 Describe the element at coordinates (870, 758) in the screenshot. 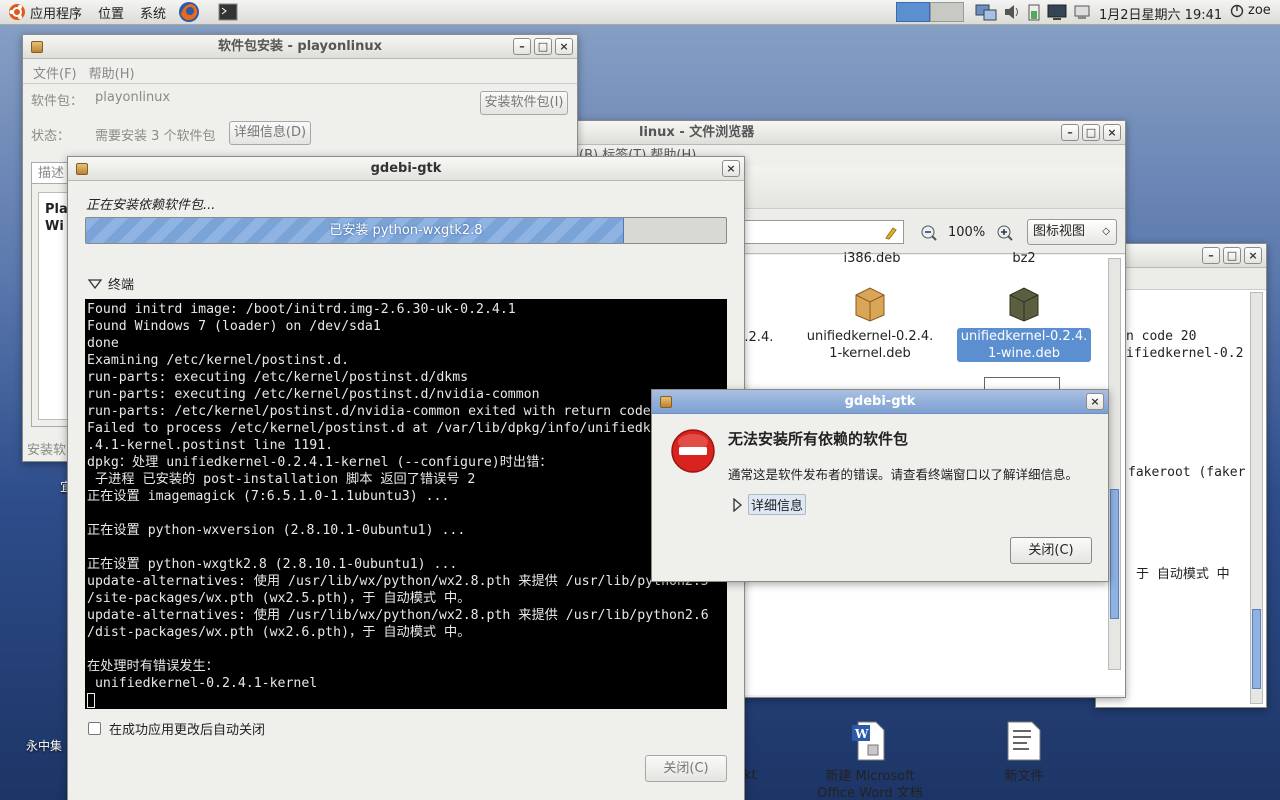

I see `file-item: W 新建 Microsoft Office Word 文档` at that location.